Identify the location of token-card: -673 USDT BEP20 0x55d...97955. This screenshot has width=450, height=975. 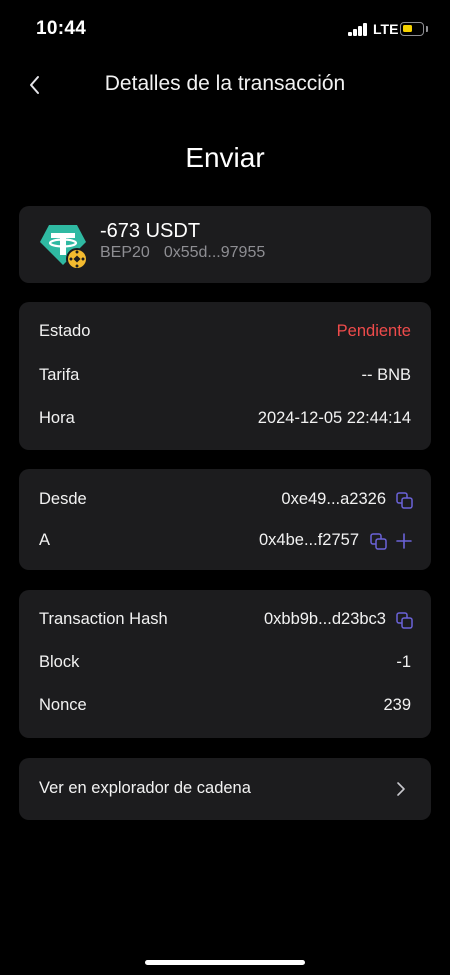
(225, 244).